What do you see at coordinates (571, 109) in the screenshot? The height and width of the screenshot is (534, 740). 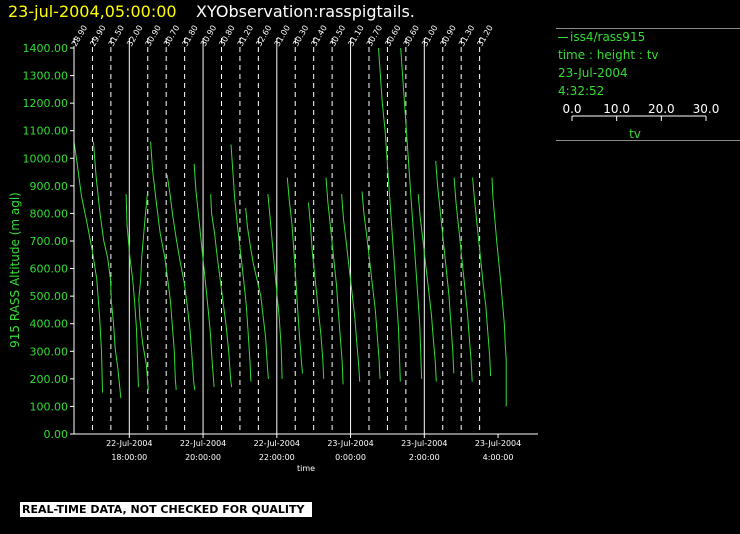 I see `legend-scale-tick-label: 0.0` at bounding box center [571, 109].